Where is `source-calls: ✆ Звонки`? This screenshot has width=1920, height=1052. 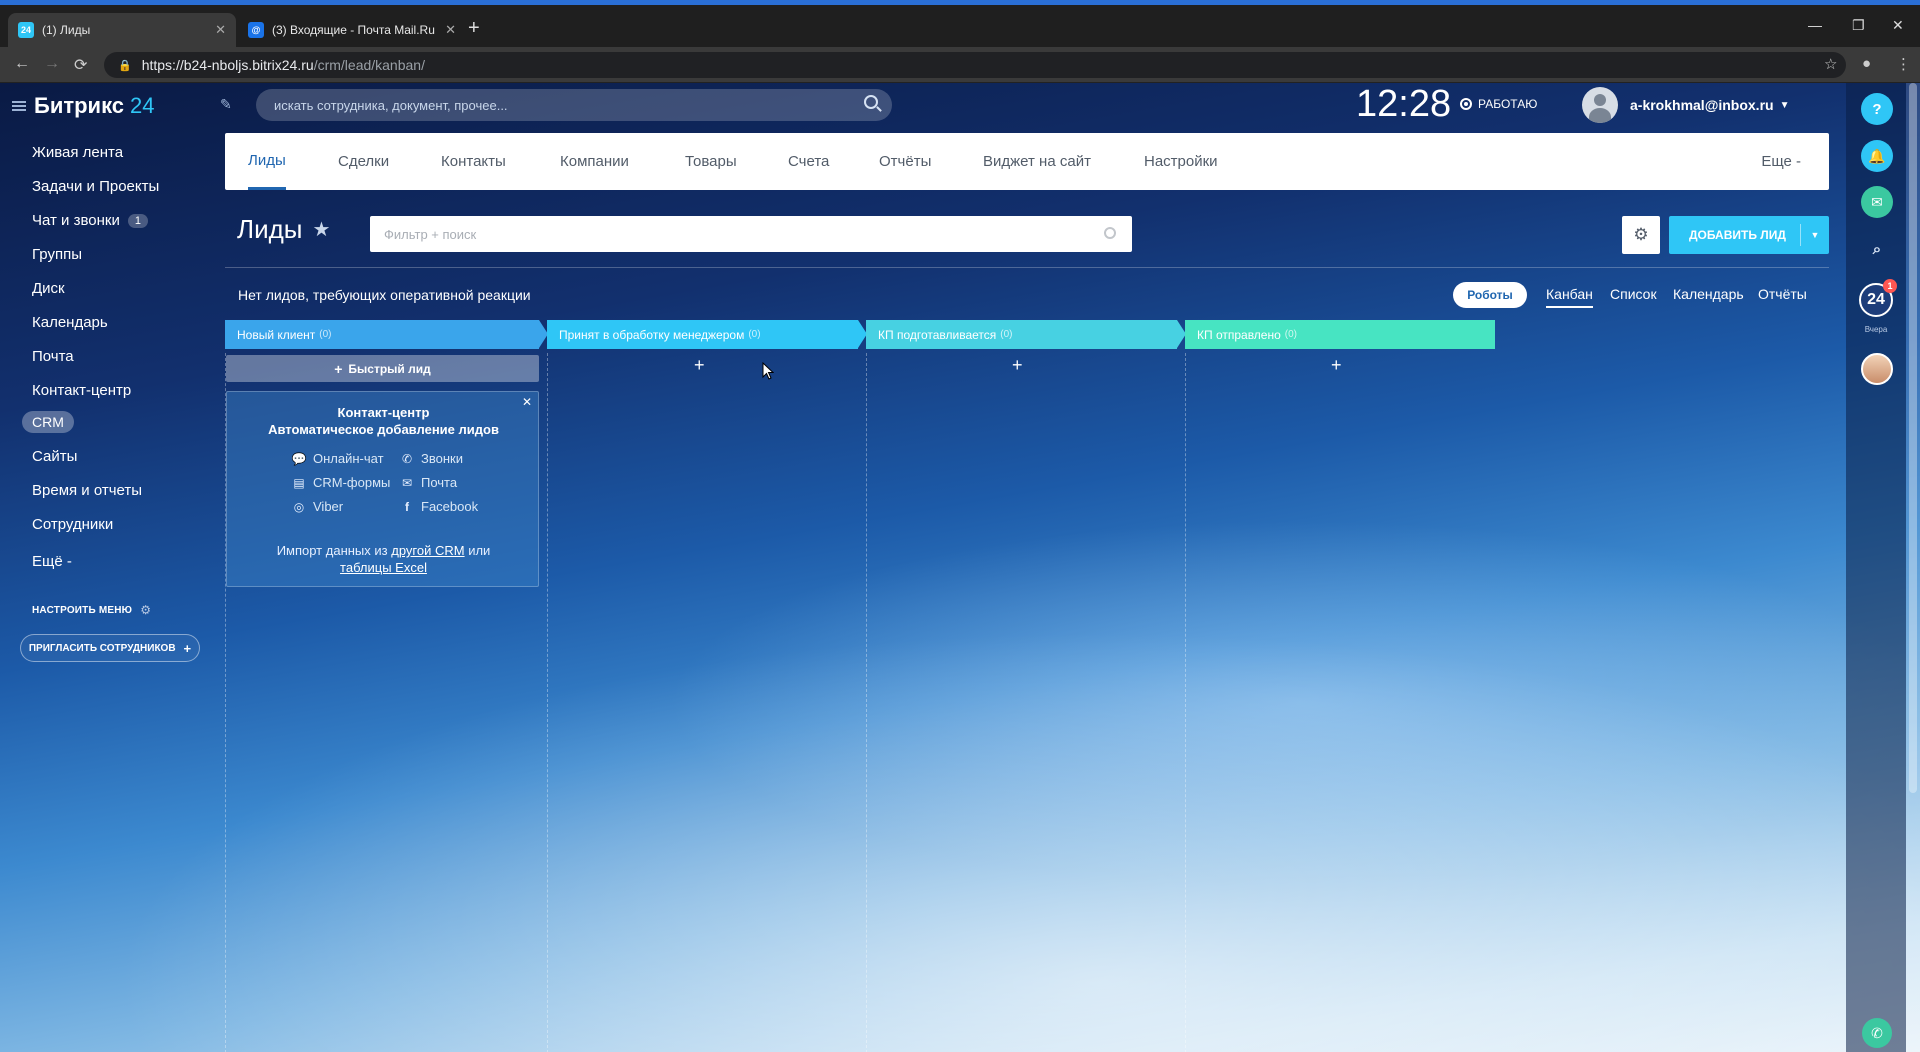
source-calls: ✆ Звонки is located at coordinates (431, 458).